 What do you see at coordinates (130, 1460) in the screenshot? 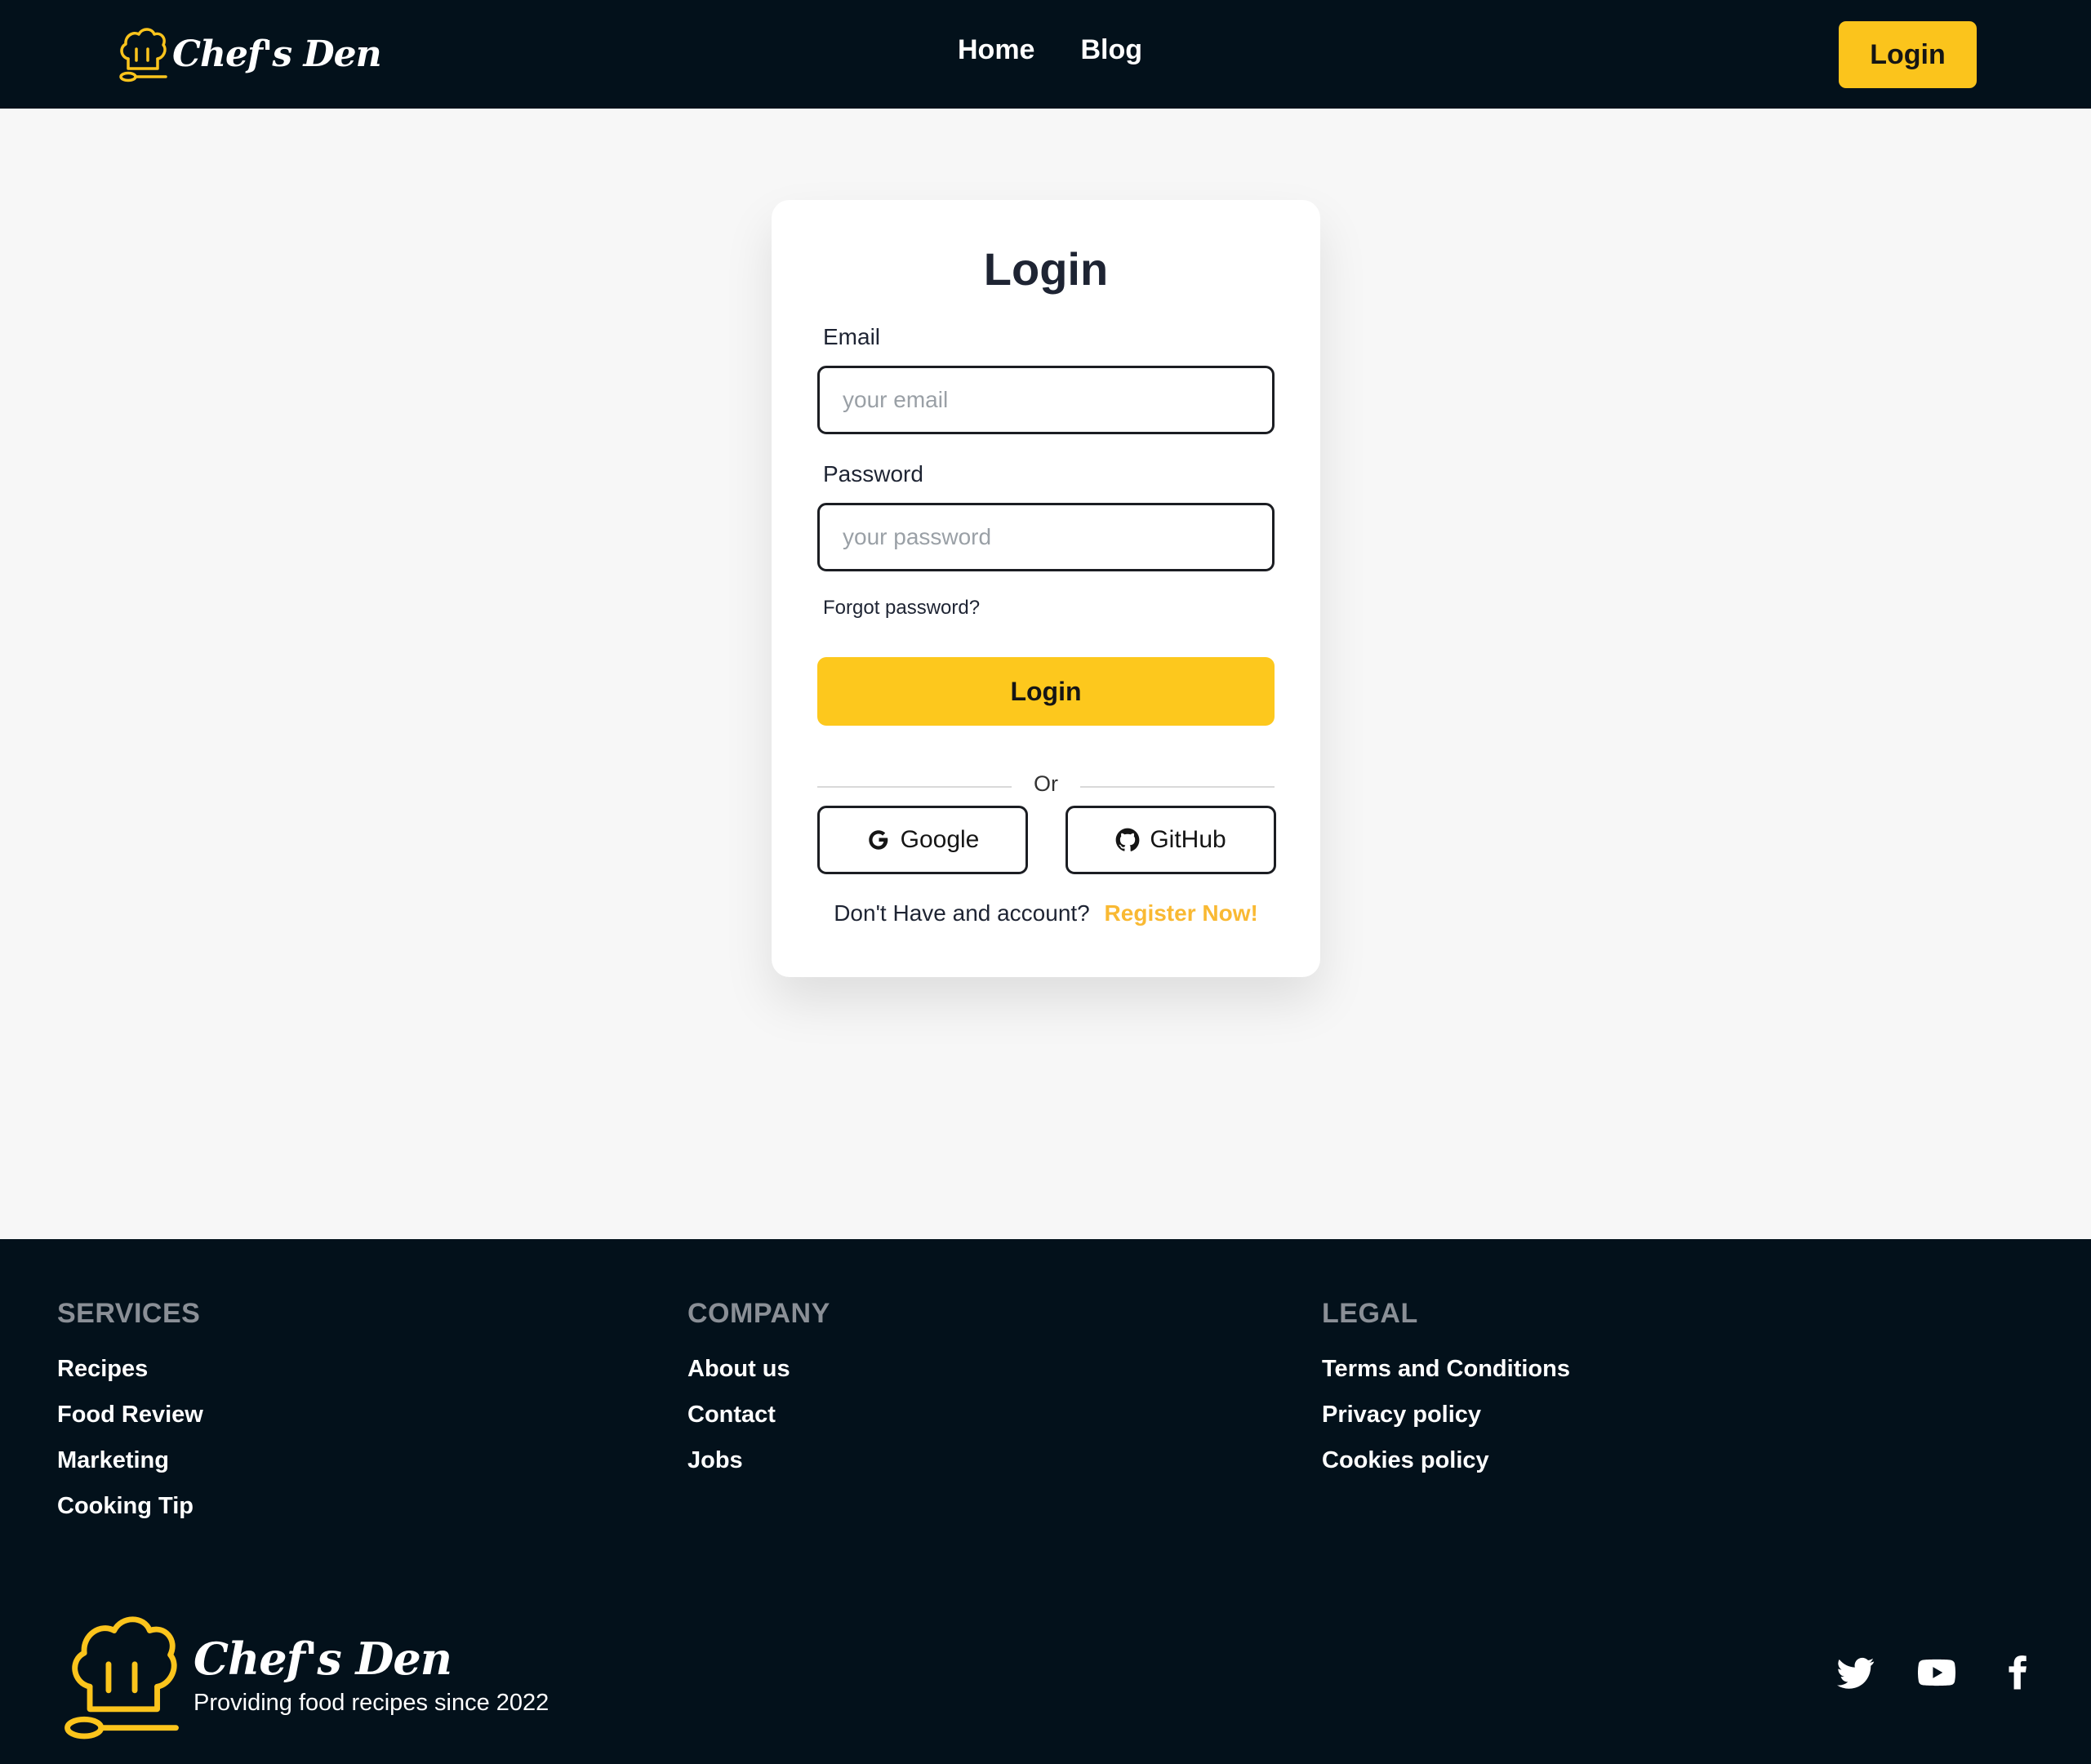
I see `footer-link-marketing: Marketing` at bounding box center [130, 1460].